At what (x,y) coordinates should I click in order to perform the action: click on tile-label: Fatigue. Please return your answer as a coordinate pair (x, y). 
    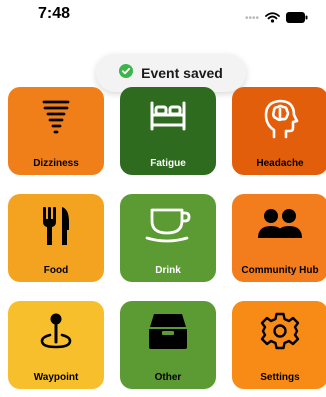
    Looking at the image, I should click on (168, 163).